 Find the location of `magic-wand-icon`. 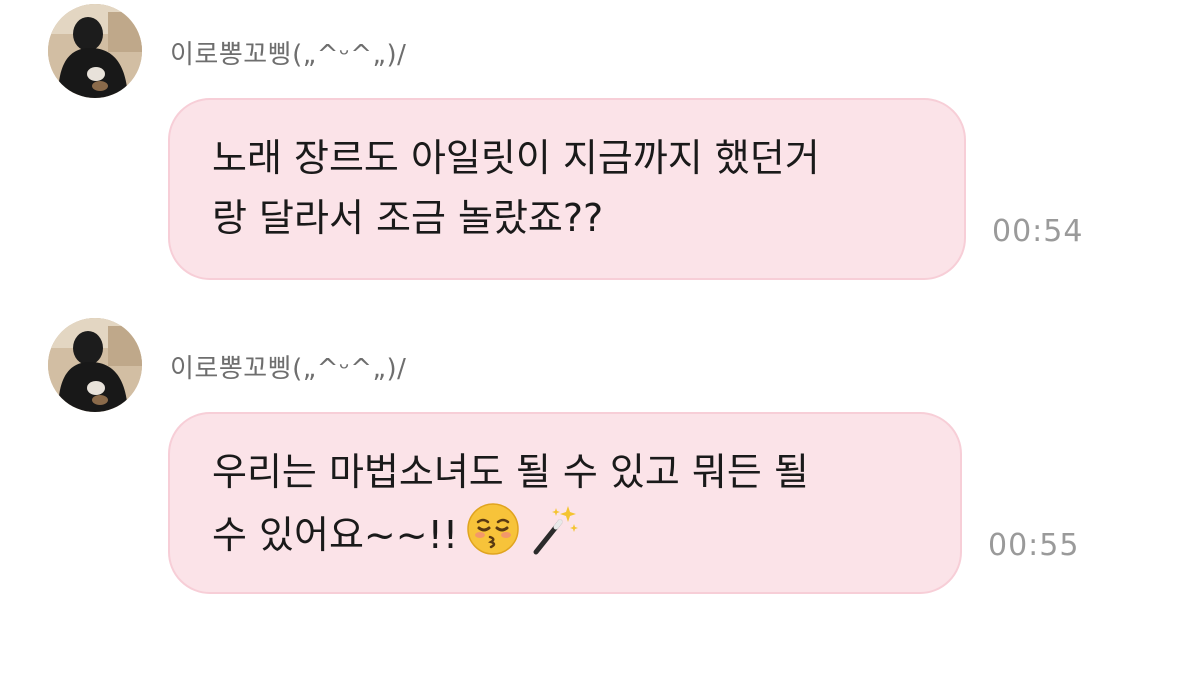

magic-wand-icon is located at coordinates (555, 537).